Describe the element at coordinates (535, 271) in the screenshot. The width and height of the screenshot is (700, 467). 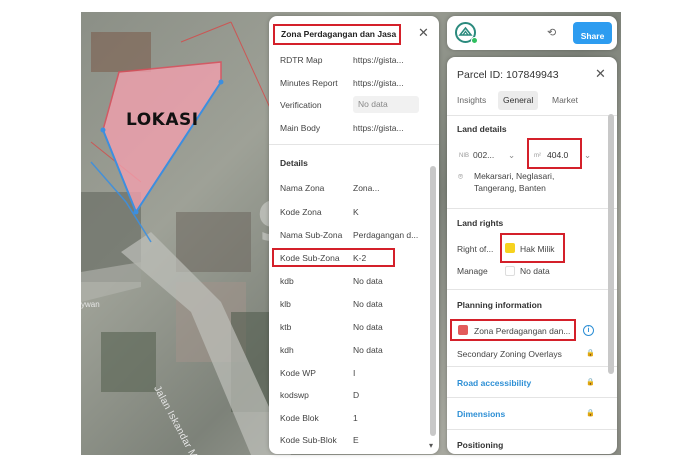
I see `manage-value: No data` at that location.